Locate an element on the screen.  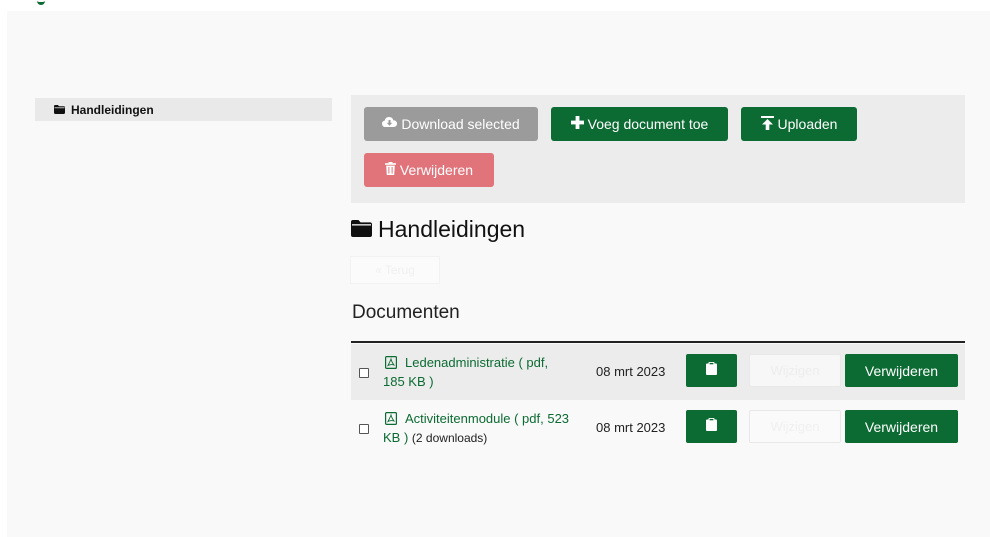
add-document-label: Voeg document toe is located at coordinates (648, 124).